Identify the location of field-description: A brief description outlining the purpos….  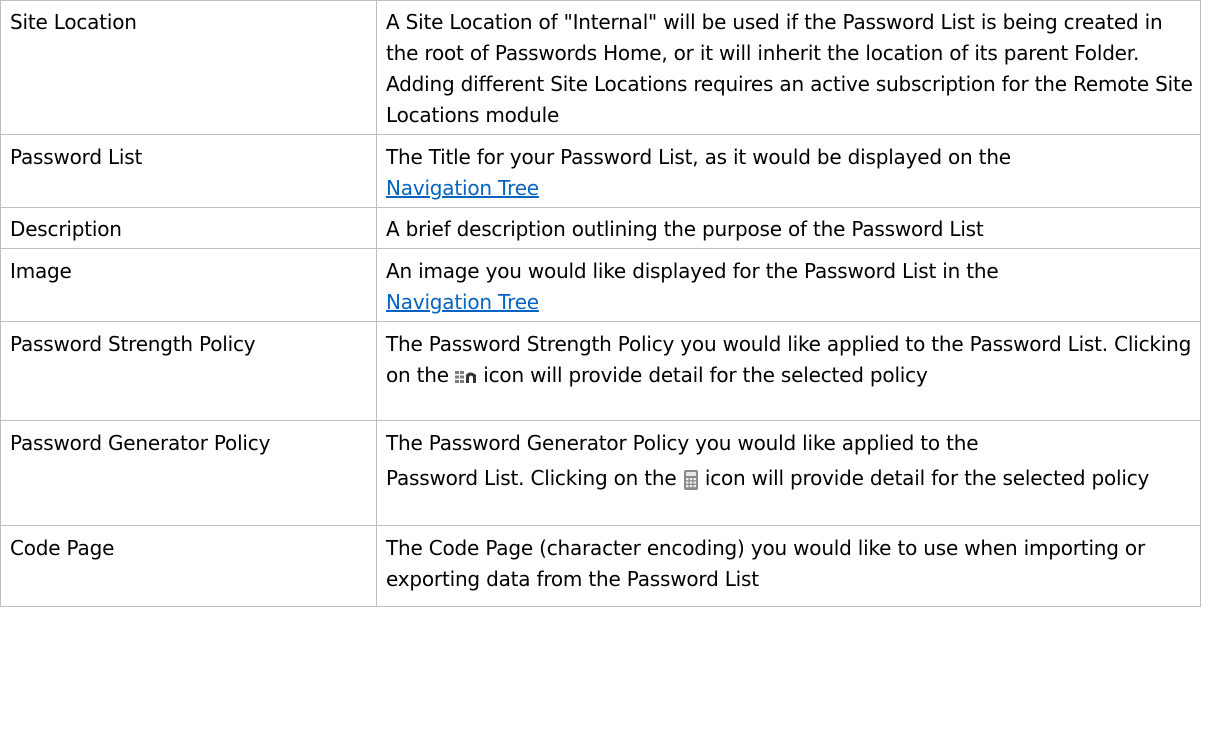
(788, 228).